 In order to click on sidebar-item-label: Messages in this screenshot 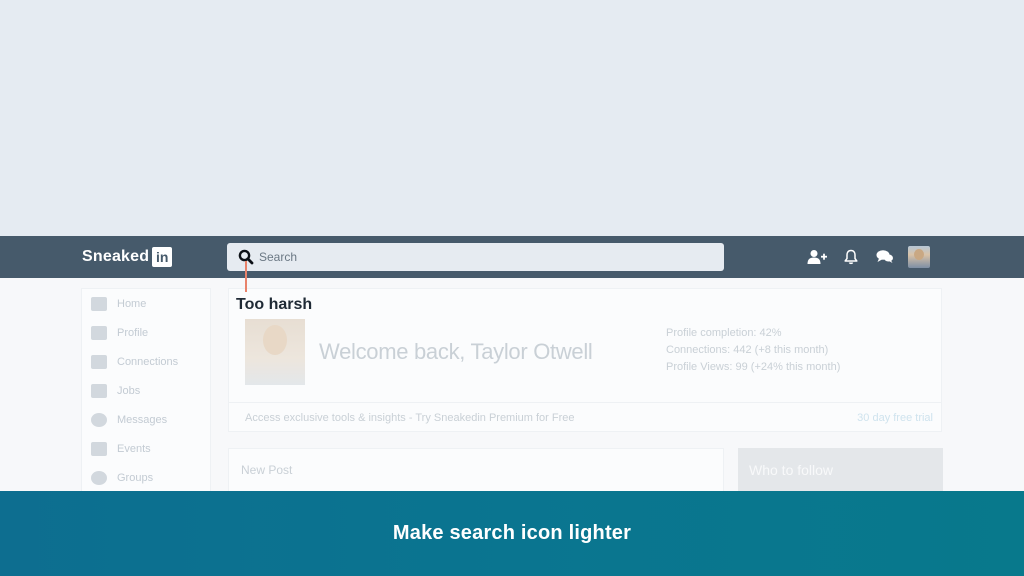, I will do `click(142, 419)`.